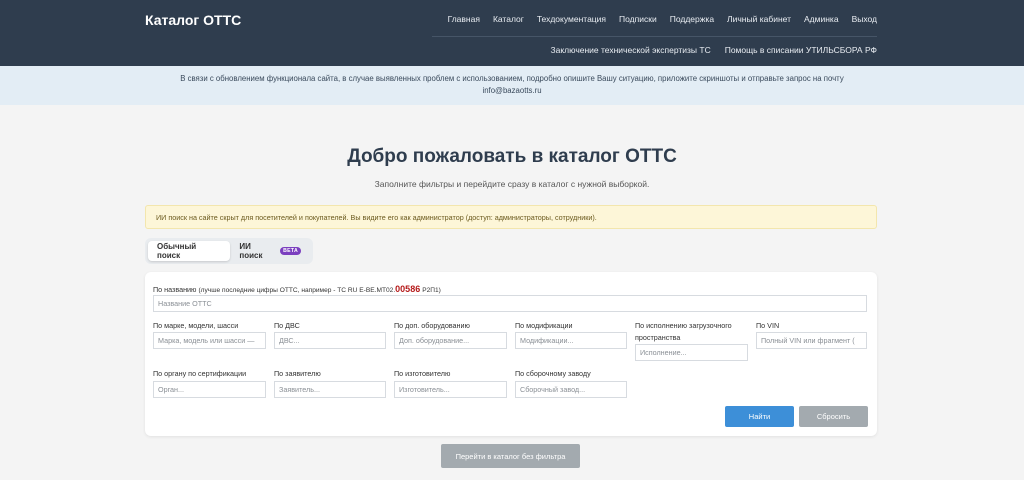 This screenshot has height=480, width=1024. Describe the element at coordinates (330, 389) in the screenshot. I see `applicant-input` at that location.